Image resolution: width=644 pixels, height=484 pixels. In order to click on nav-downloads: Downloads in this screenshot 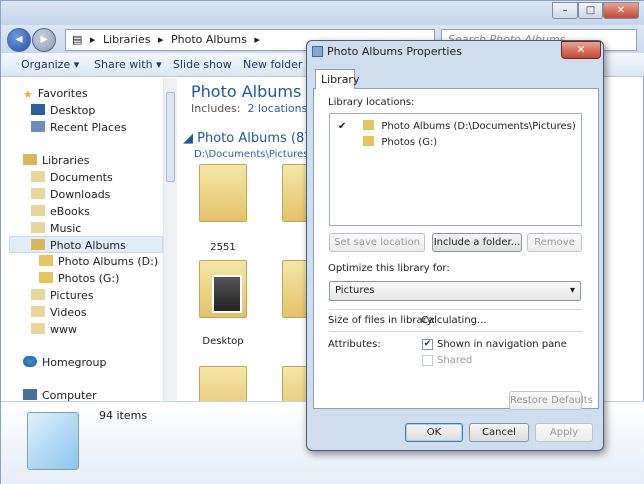, I will do `click(70, 194)`.